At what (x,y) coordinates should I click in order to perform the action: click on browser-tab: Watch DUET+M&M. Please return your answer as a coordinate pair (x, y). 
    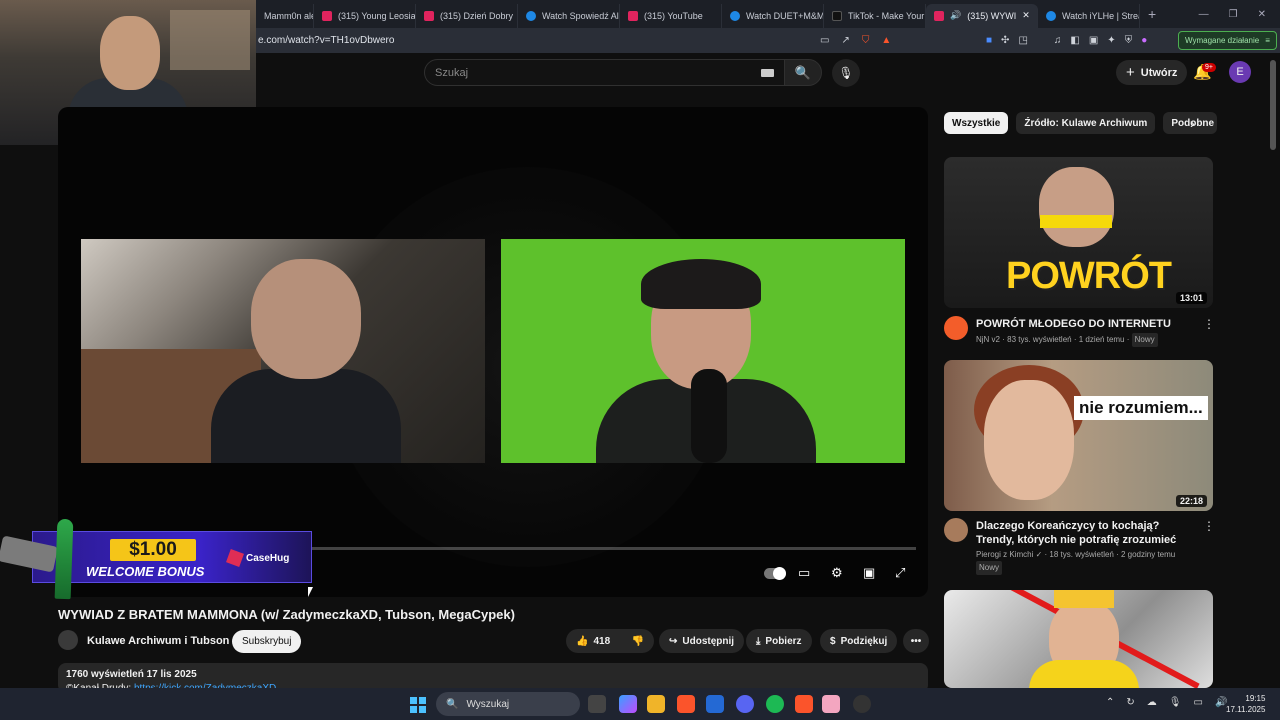
    Looking at the image, I should click on (773, 15).